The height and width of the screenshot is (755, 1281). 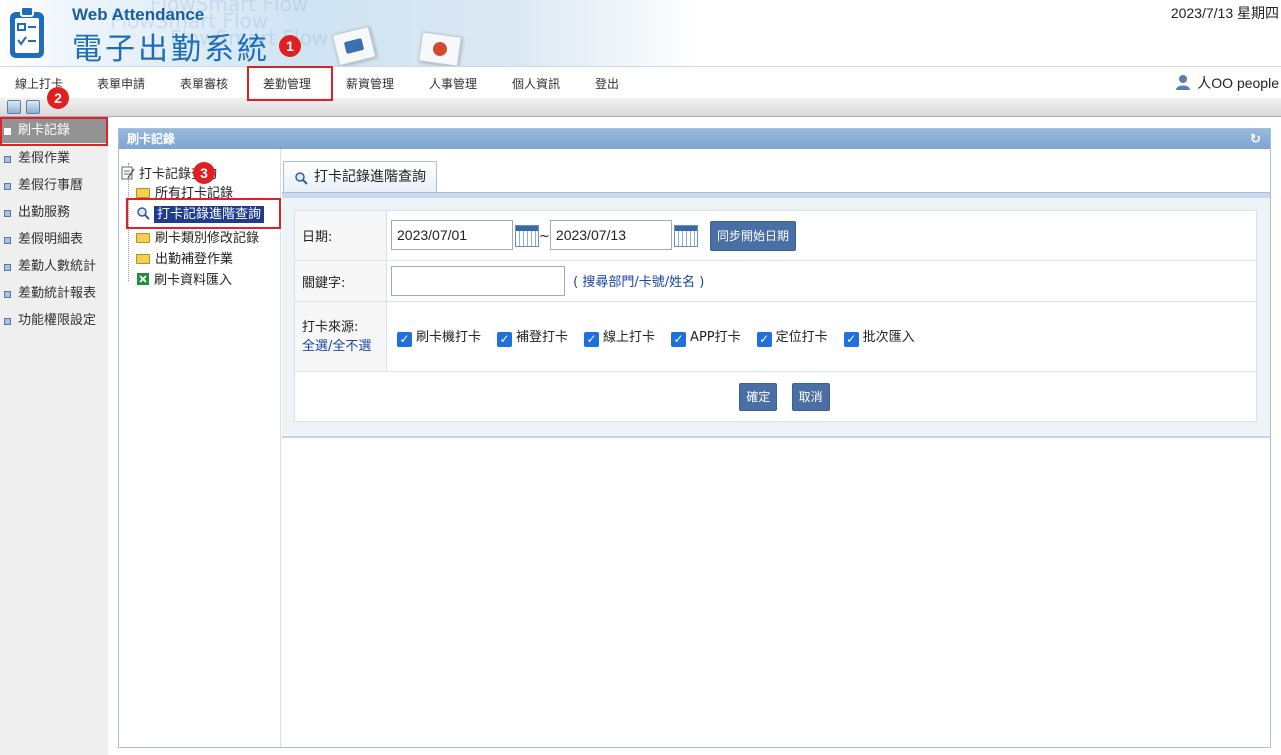 I want to click on source-checkbox-online: ✓ 線上打卡, so click(x=619, y=336).